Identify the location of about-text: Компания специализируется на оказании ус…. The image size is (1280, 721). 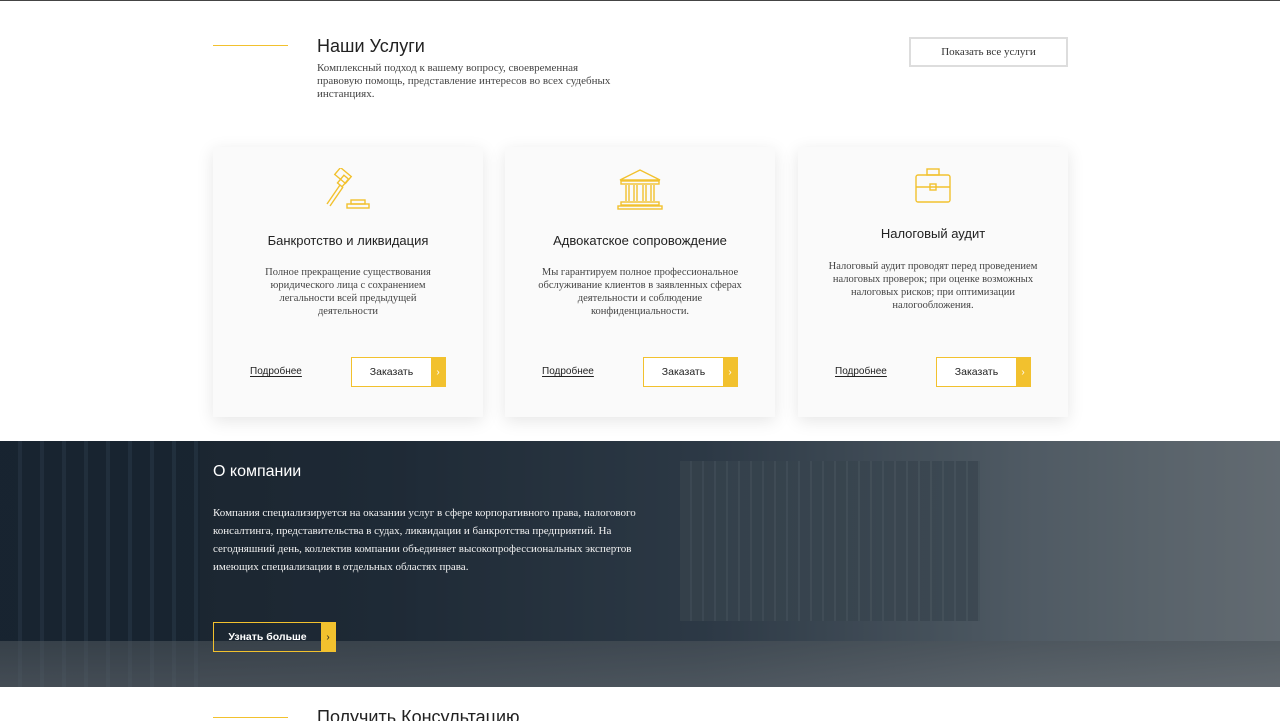
(424, 540).